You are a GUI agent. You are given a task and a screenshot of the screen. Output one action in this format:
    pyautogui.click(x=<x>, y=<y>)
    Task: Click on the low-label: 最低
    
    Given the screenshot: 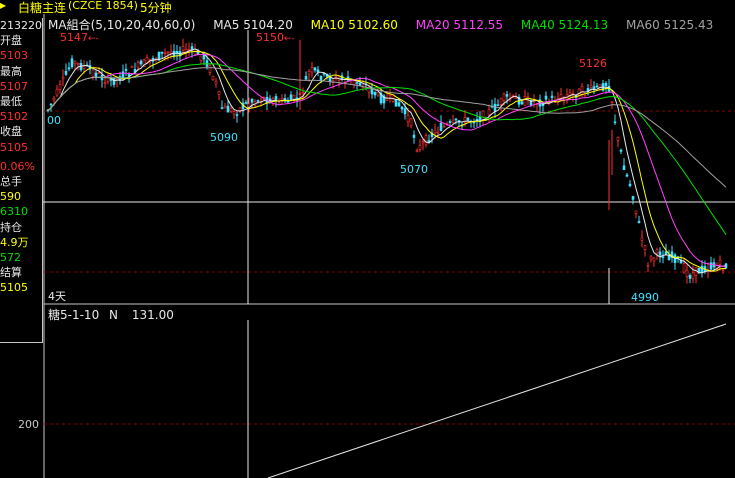 What is the action you would take?
    pyautogui.click(x=11, y=102)
    